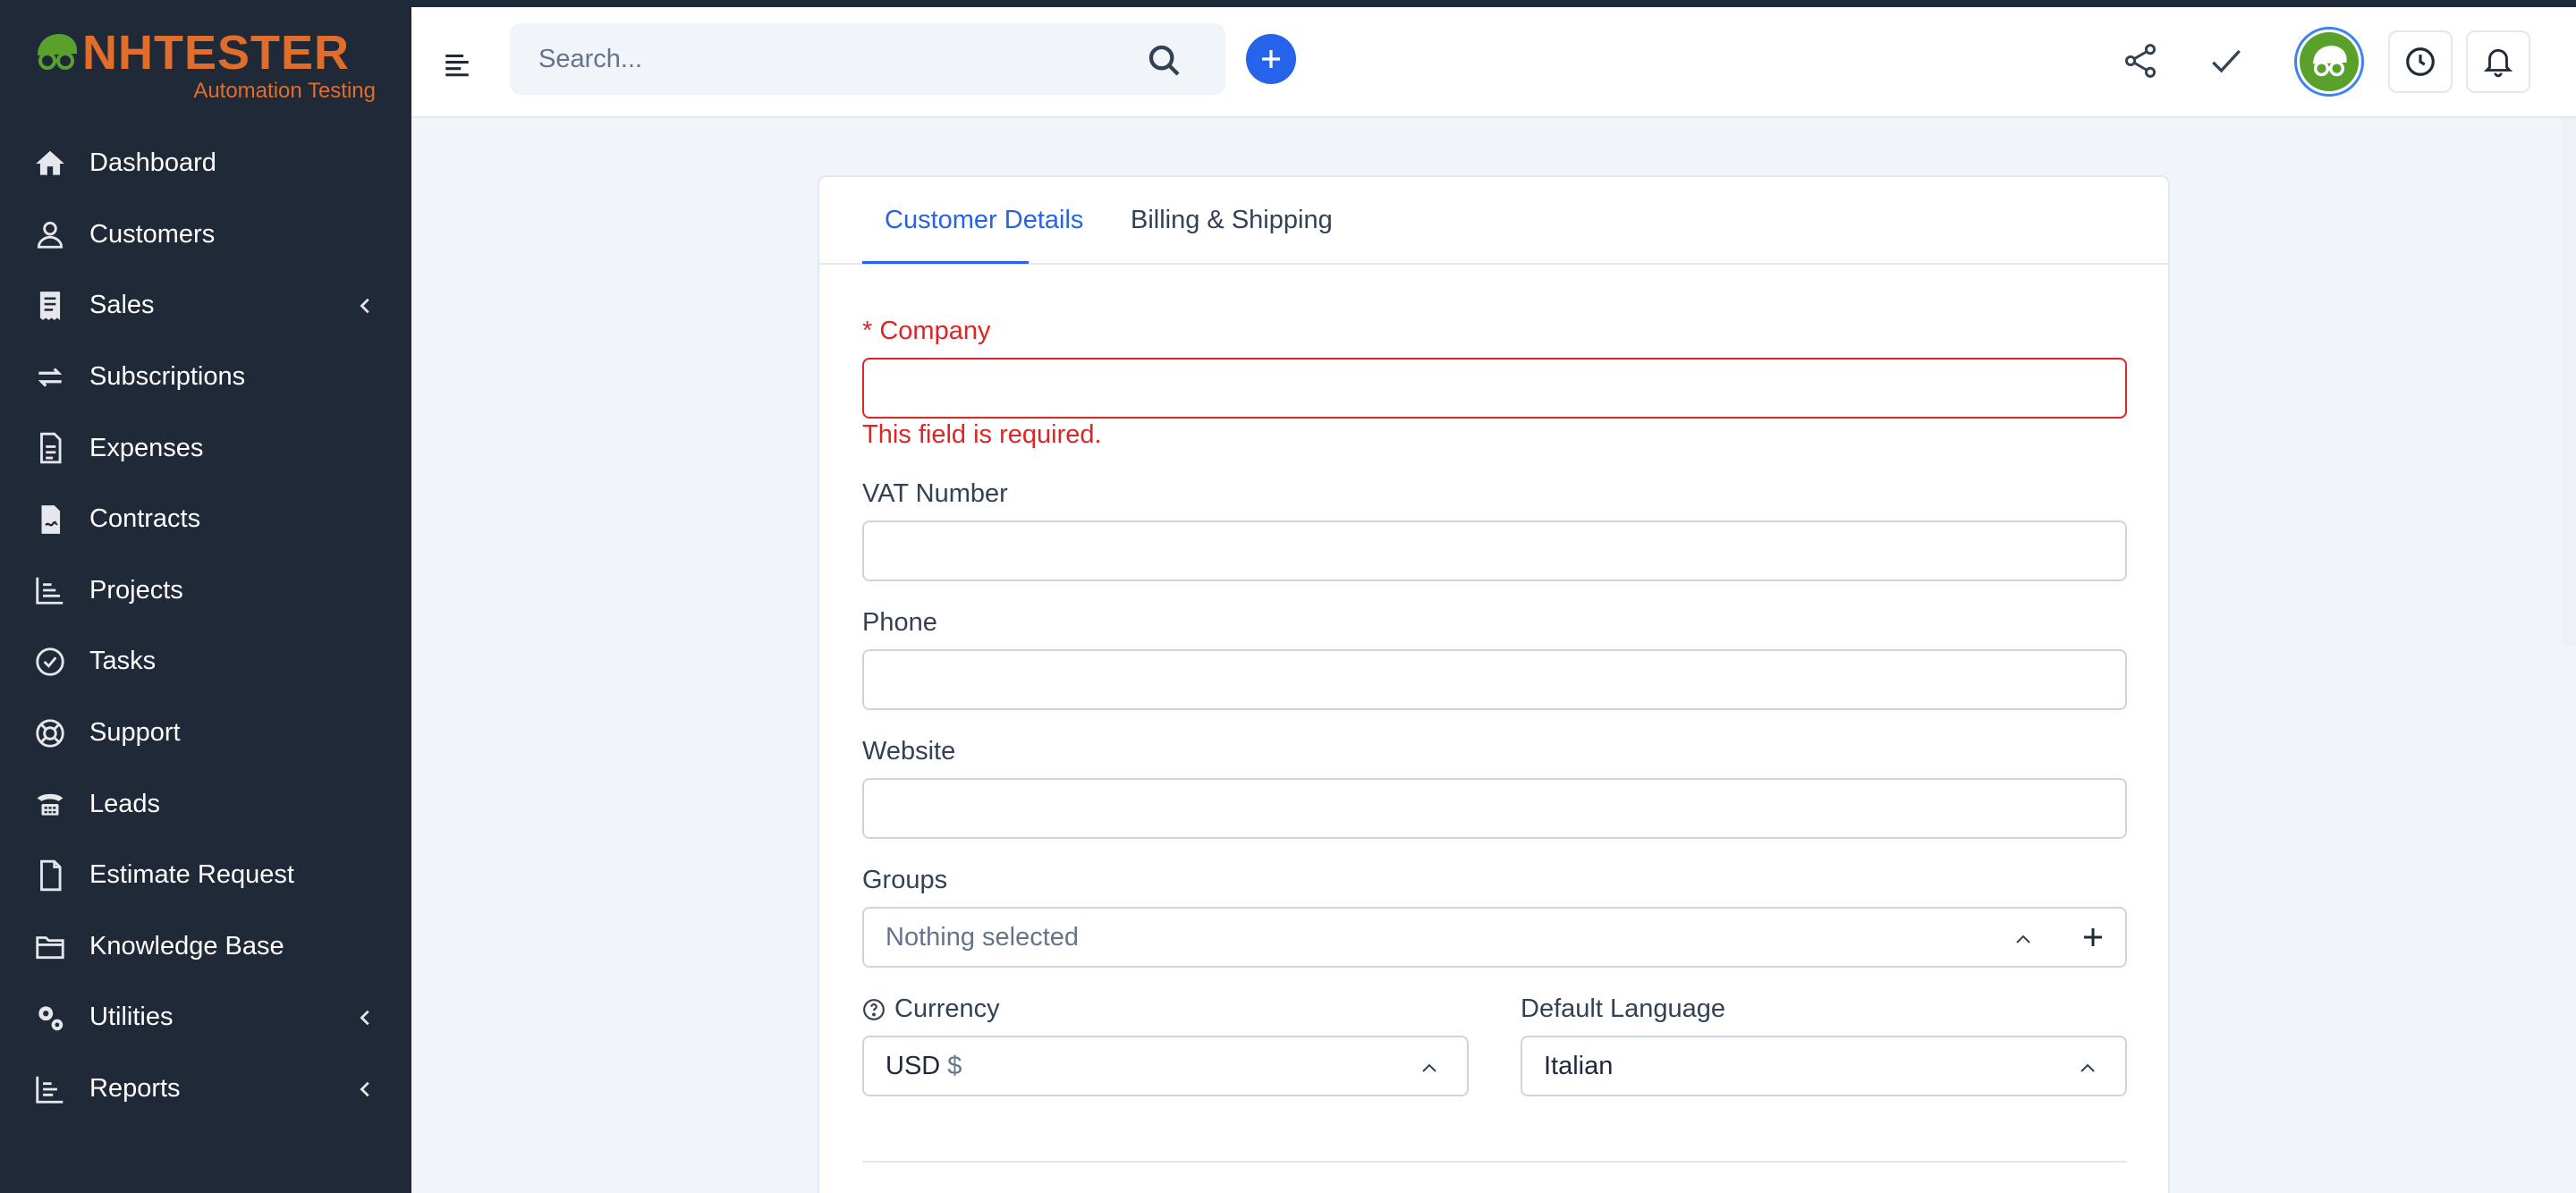 This screenshot has height=1193, width=2576. What do you see at coordinates (1493, 221) in the screenshot?
I see `form-tabs: Customer Details Billing & Shipping` at bounding box center [1493, 221].